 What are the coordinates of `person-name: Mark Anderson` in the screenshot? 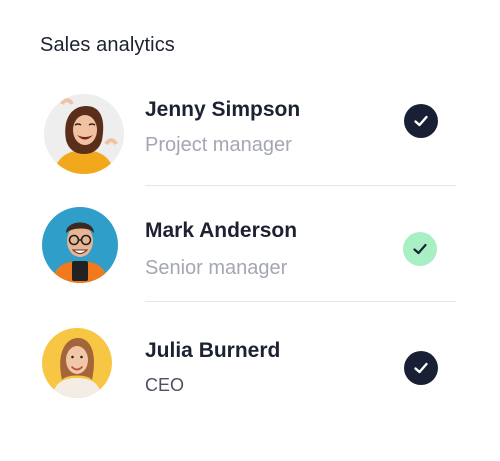 It's located at (221, 230).